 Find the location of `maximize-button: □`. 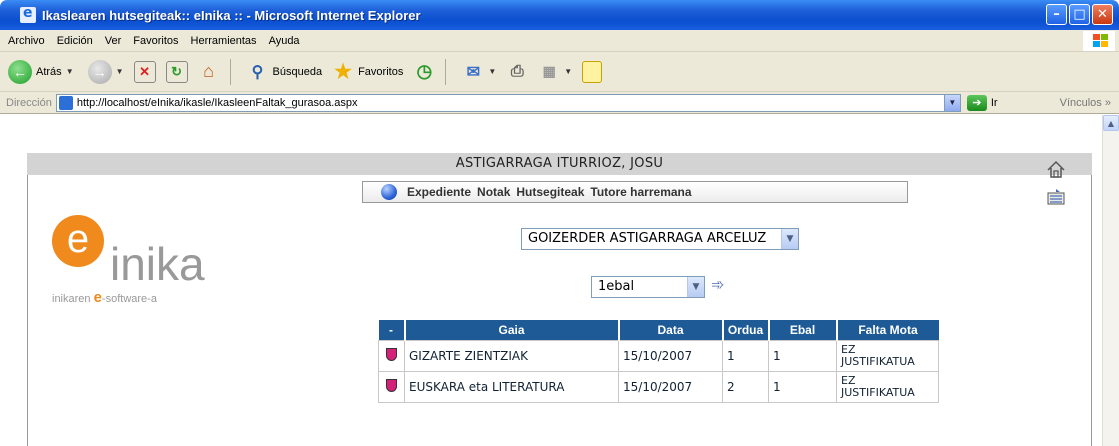

maximize-button: □ is located at coordinates (1079, 14).